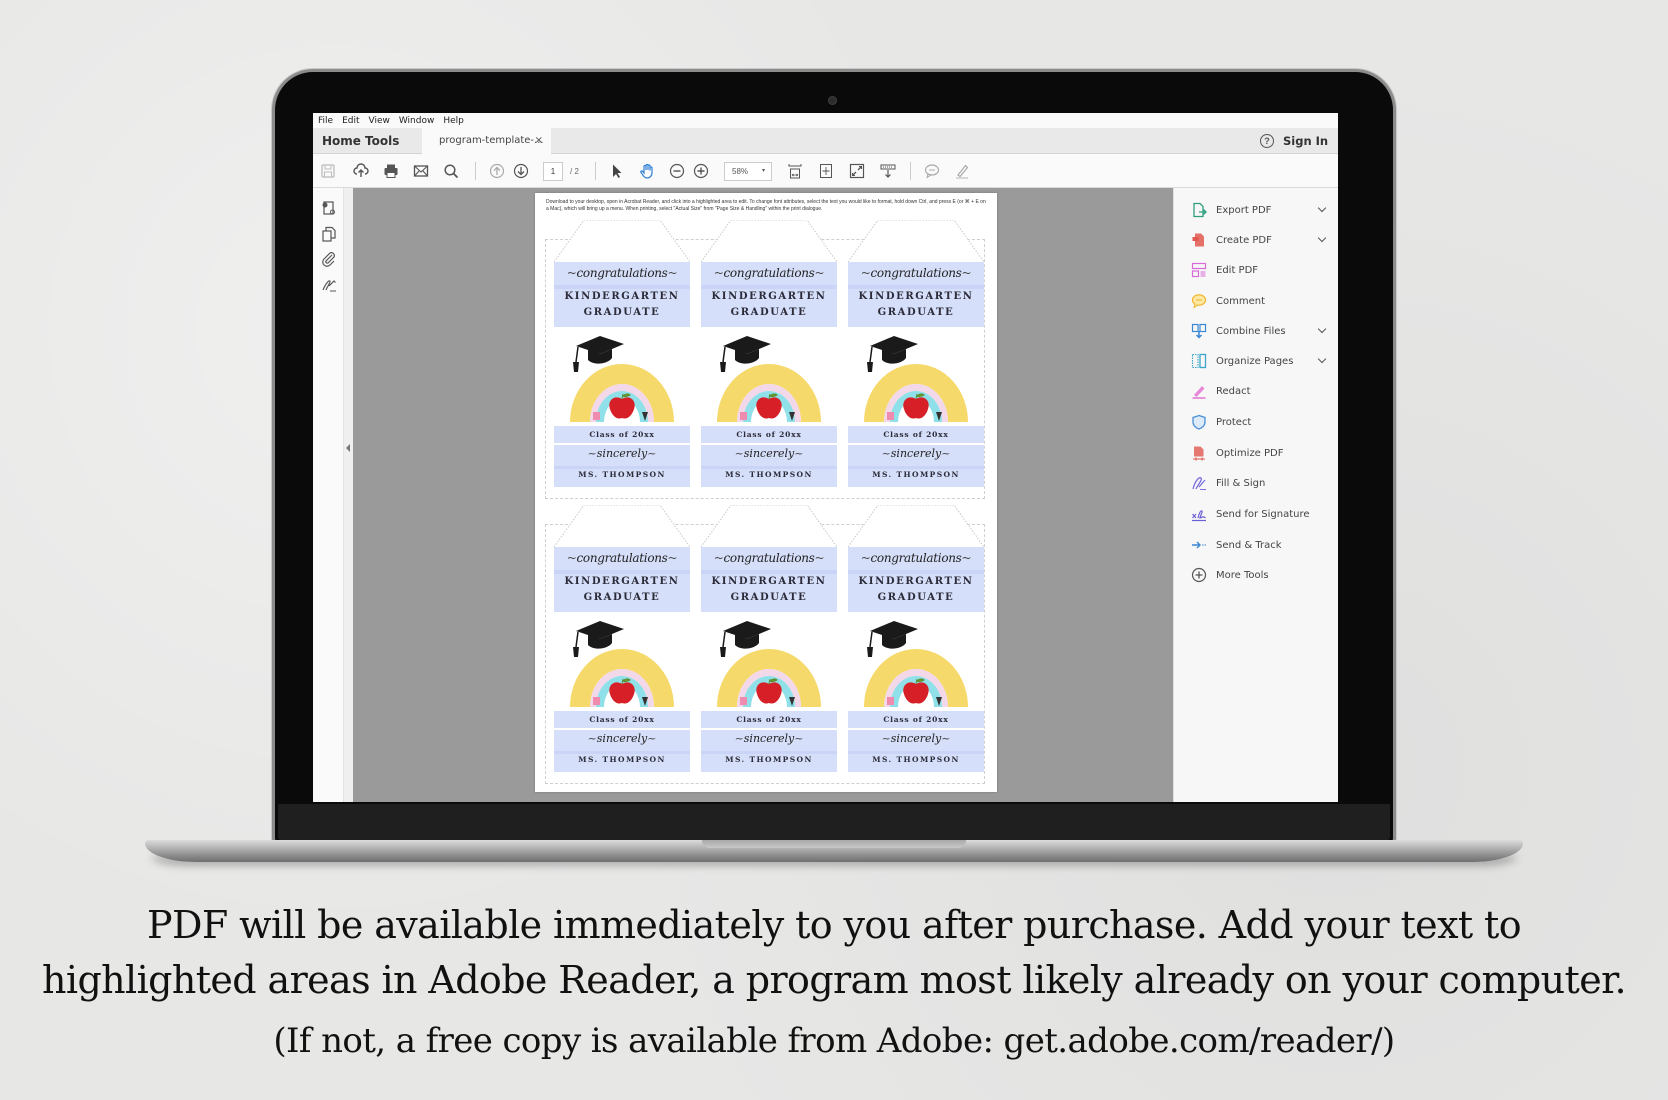 This screenshot has height=1100, width=1668. Describe the element at coordinates (1261, 514) in the screenshot. I see `tool-send-for-signature: Send for Signature` at that location.